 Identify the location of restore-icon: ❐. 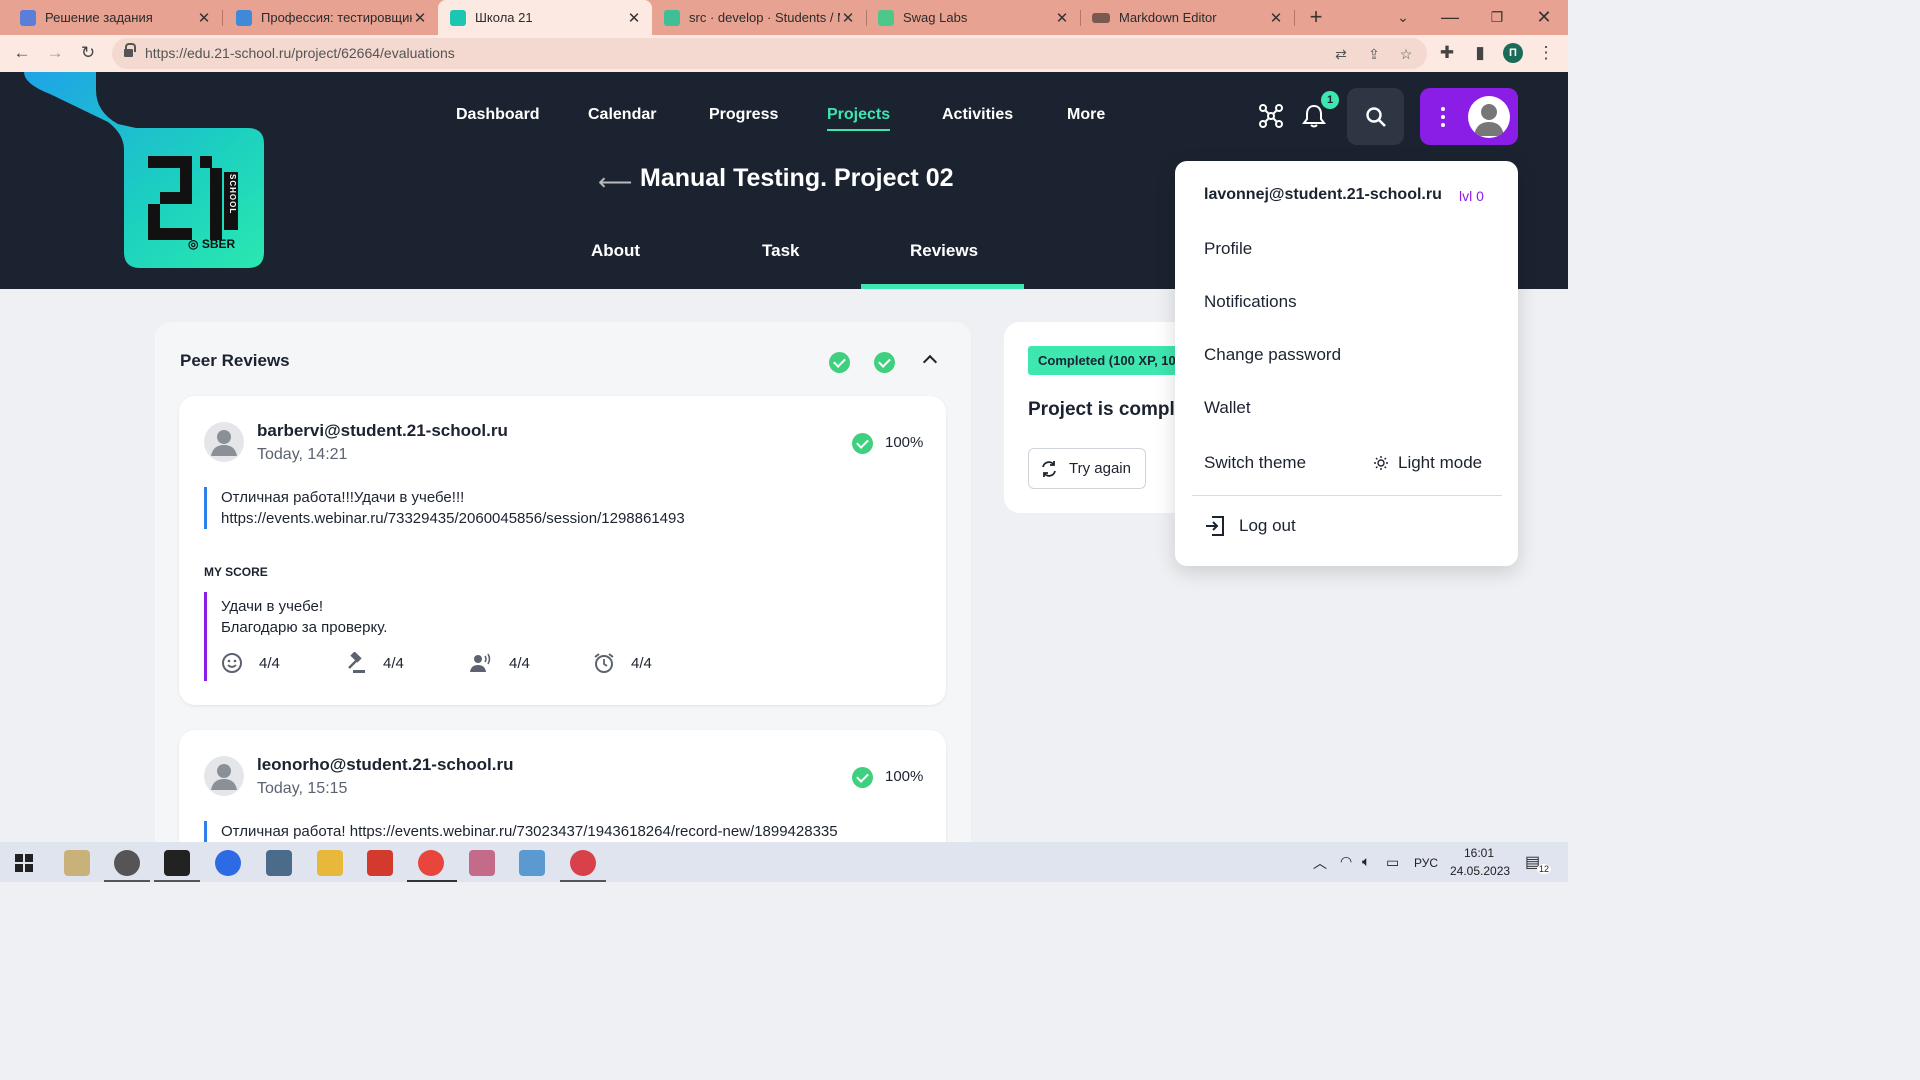
(1497, 17).